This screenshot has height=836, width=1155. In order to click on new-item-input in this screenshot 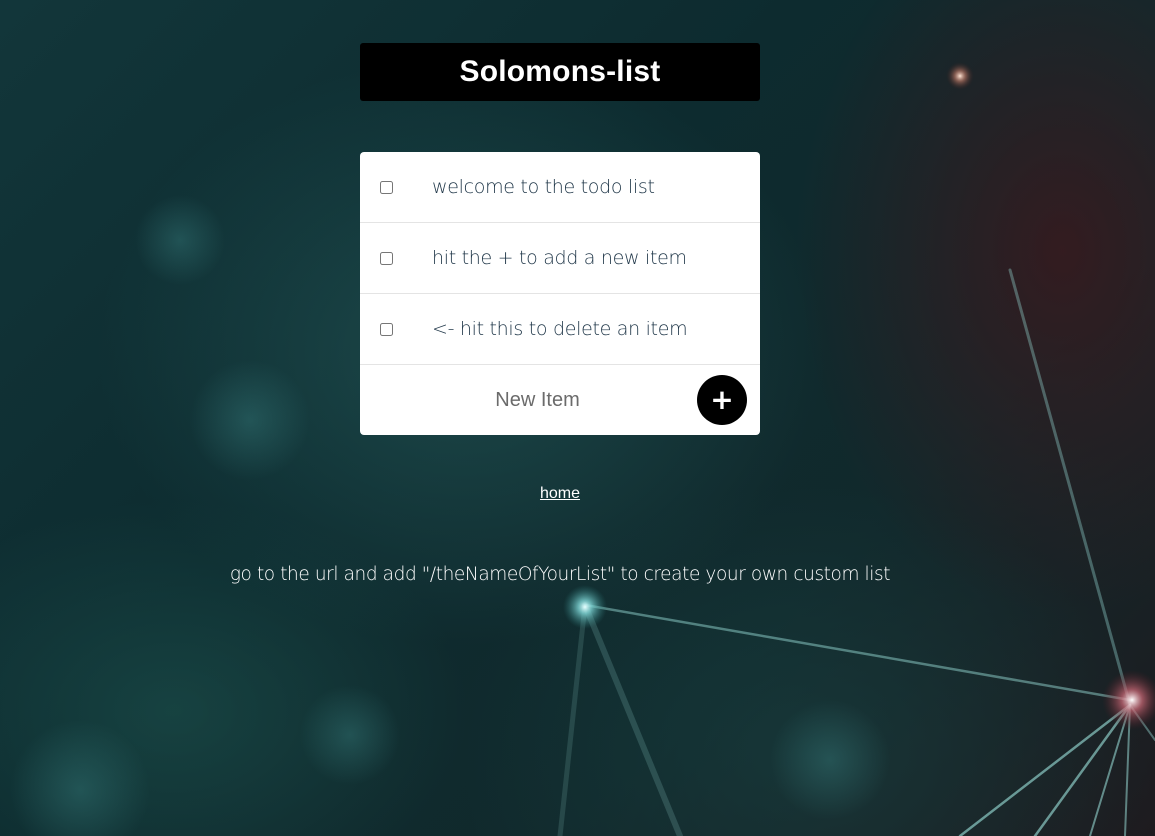, I will do `click(537, 400)`.